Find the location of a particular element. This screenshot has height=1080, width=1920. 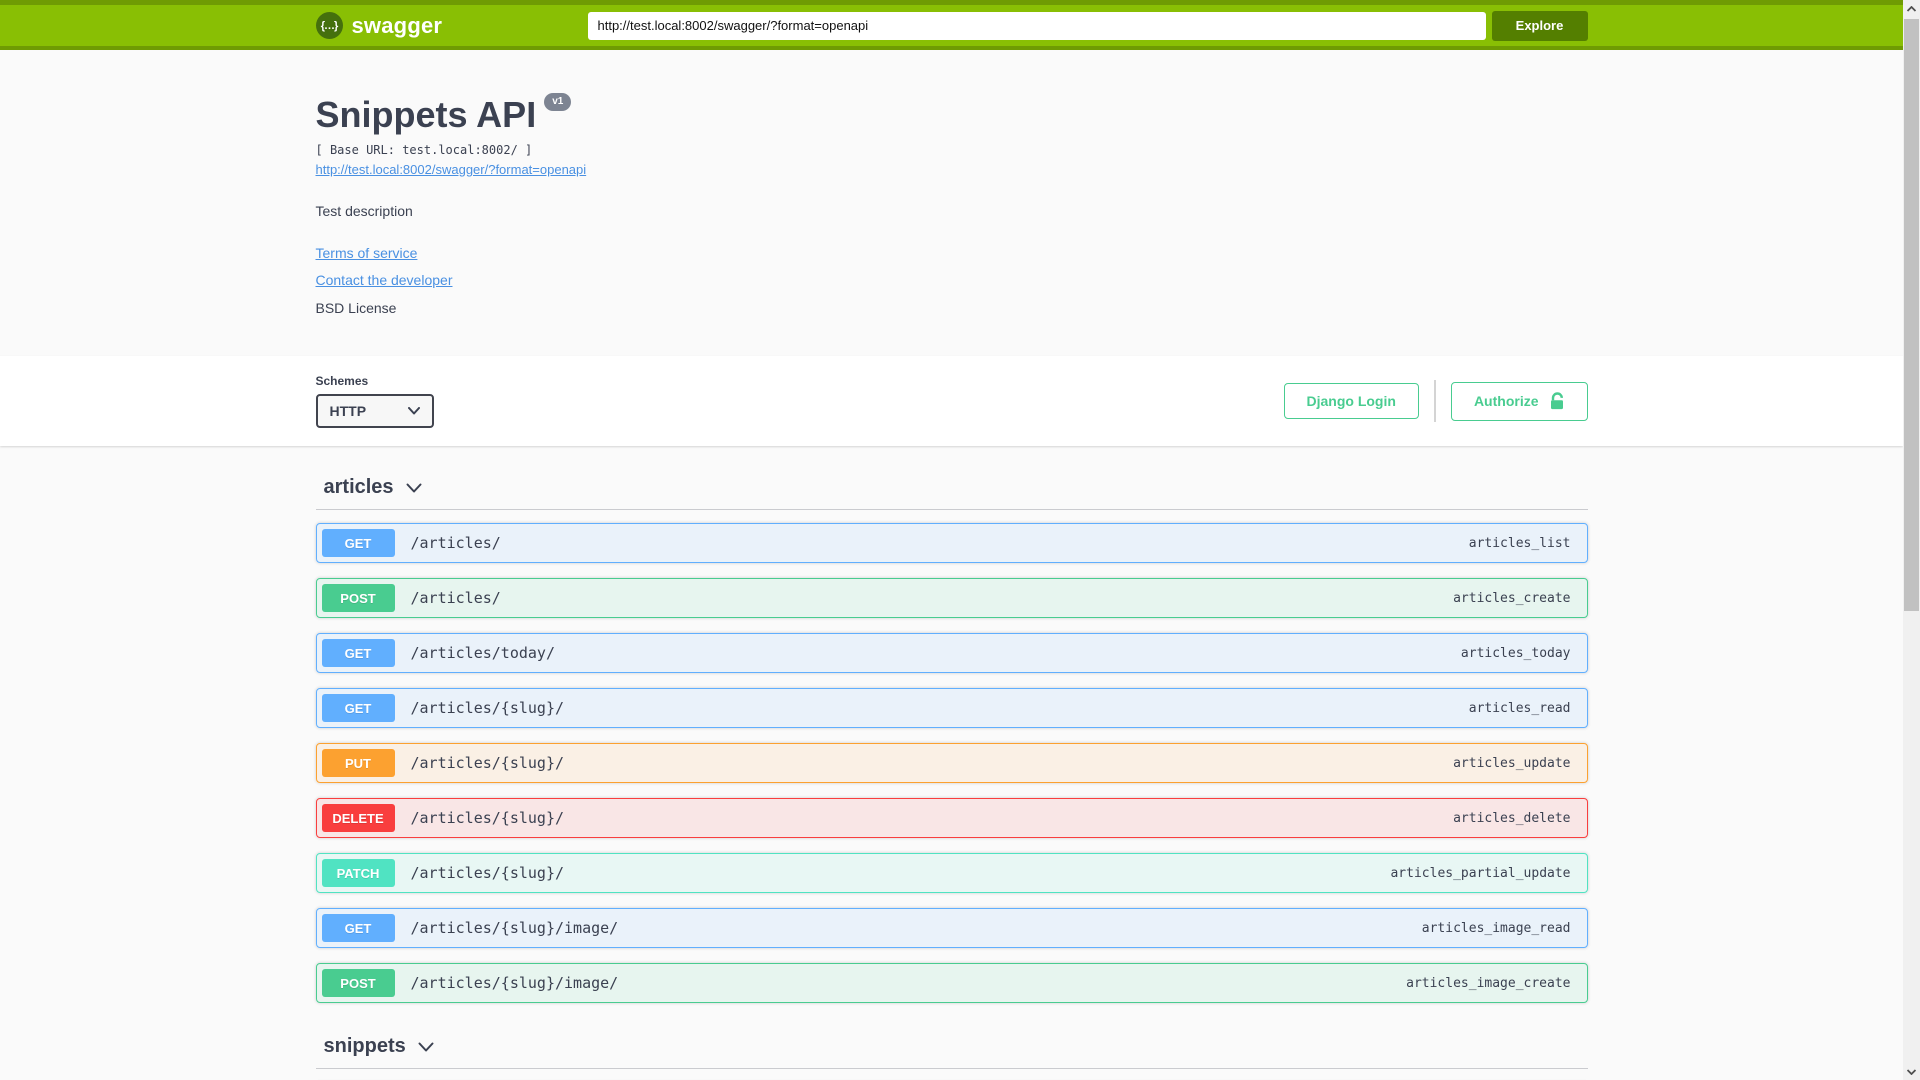

license-text: BSD License is located at coordinates (356, 308).